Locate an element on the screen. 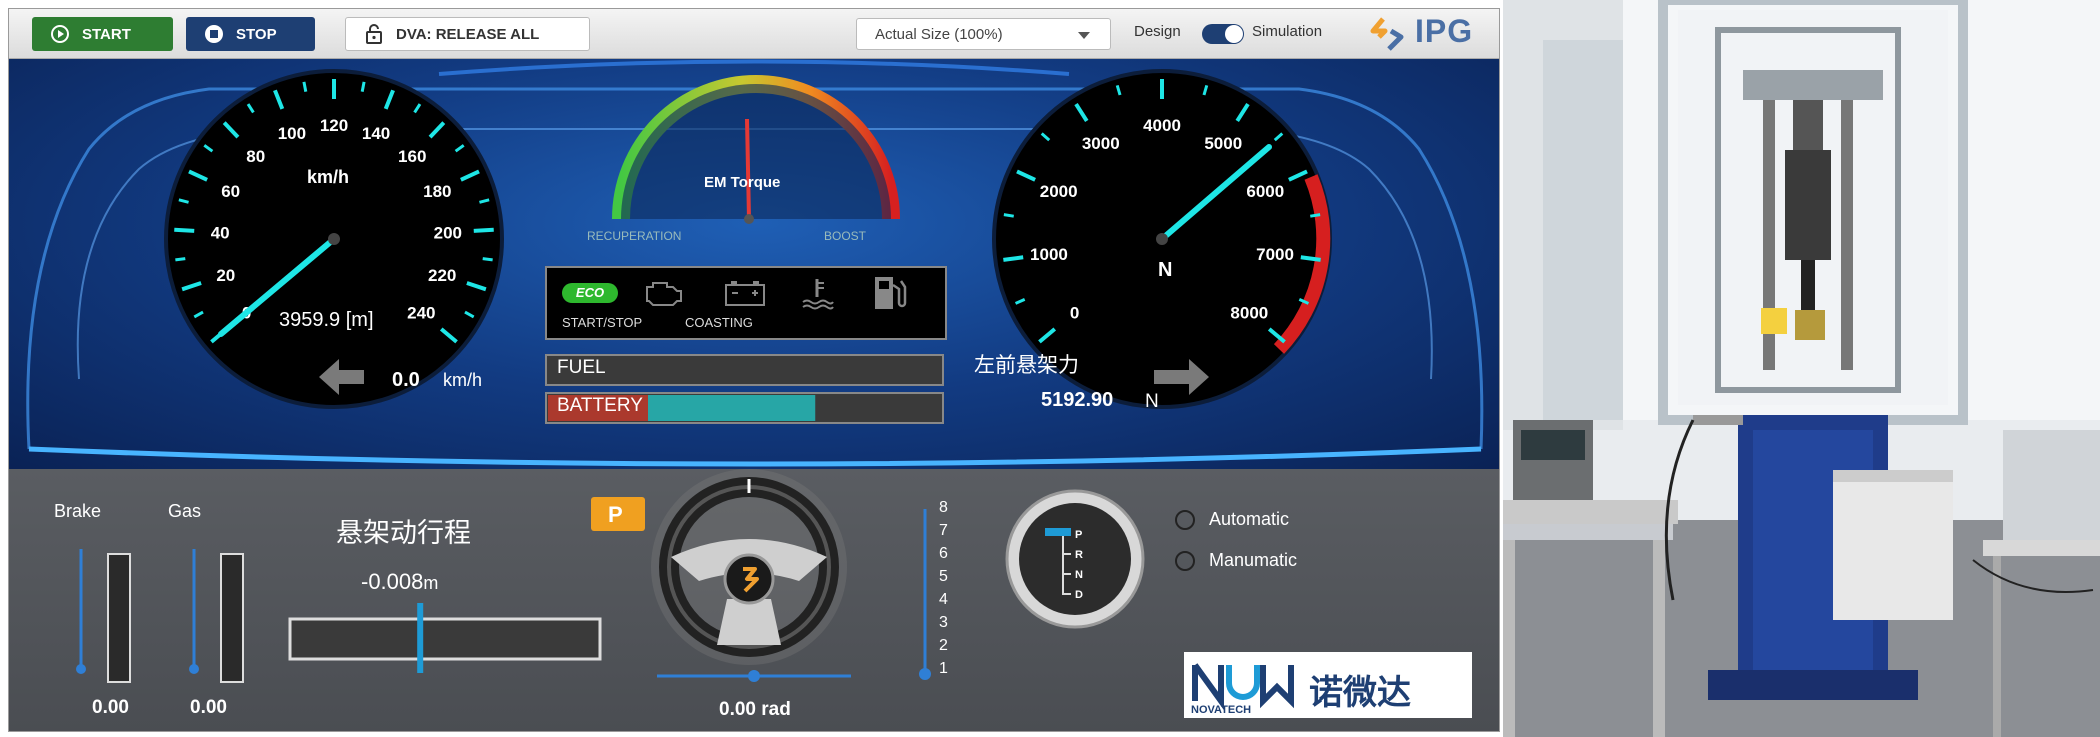  gauge-tick-label: 0 is located at coordinates (1074, 312).